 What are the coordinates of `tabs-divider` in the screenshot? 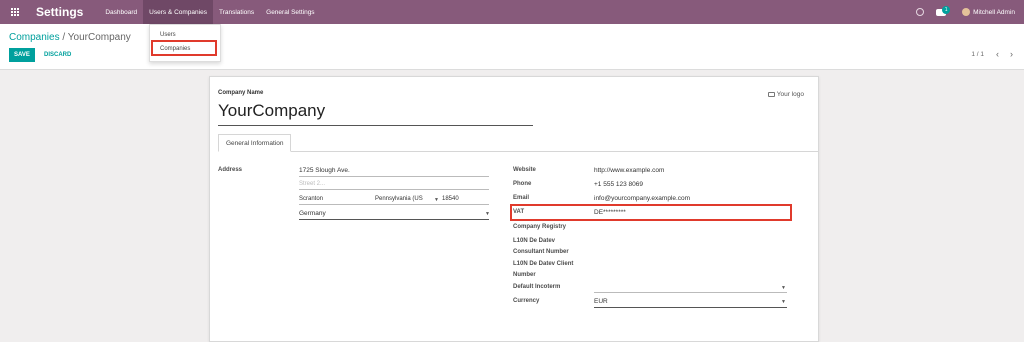 It's located at (518, 151).